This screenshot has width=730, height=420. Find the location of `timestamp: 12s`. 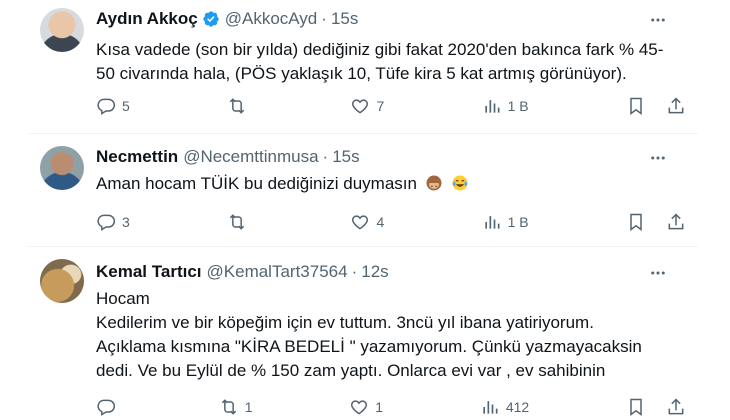

timestamp: 12s is located at coordinates (374, 272).